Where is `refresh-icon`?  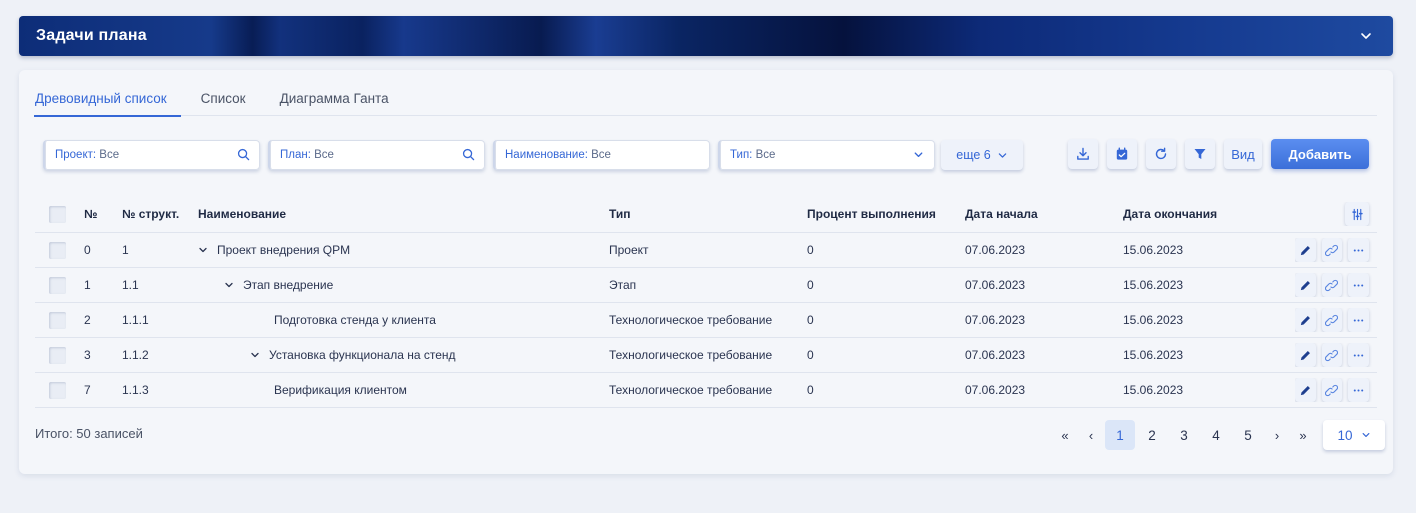 refresh-icon is located at coordinates (1161, 153).